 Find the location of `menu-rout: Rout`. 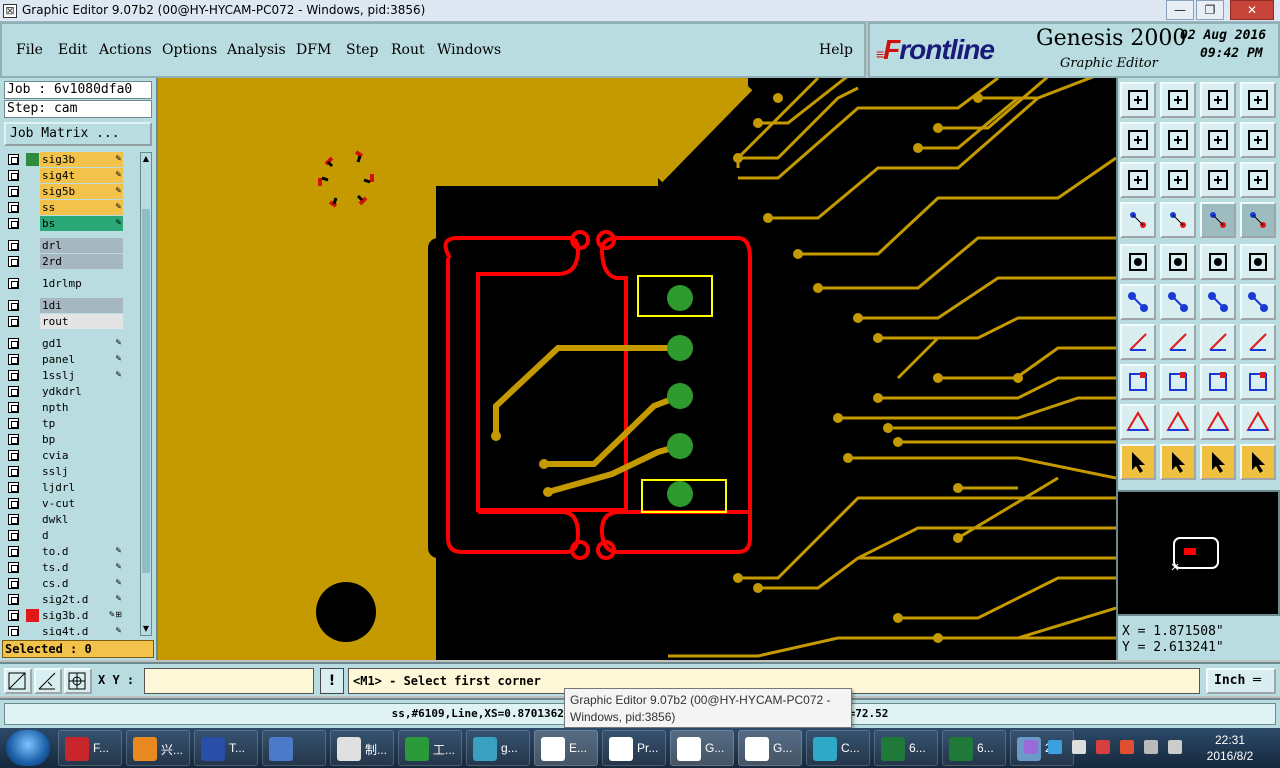

menu-rout: Rout is located at coordinates (408, 50).